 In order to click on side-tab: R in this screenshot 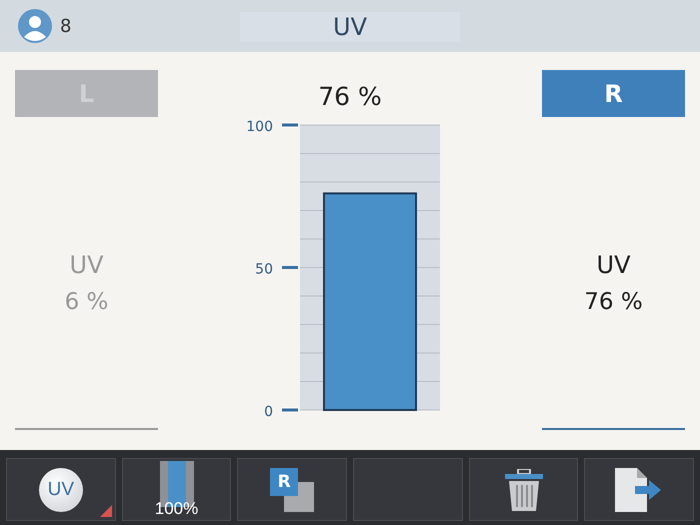, I will do `click(613, 93)`.